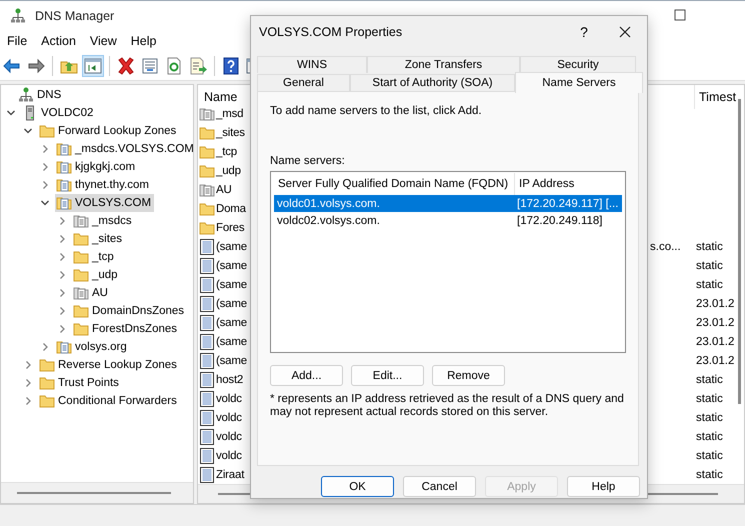 The image size is (745, 526). I want to click on record-name: _udp, so click(228, 170).